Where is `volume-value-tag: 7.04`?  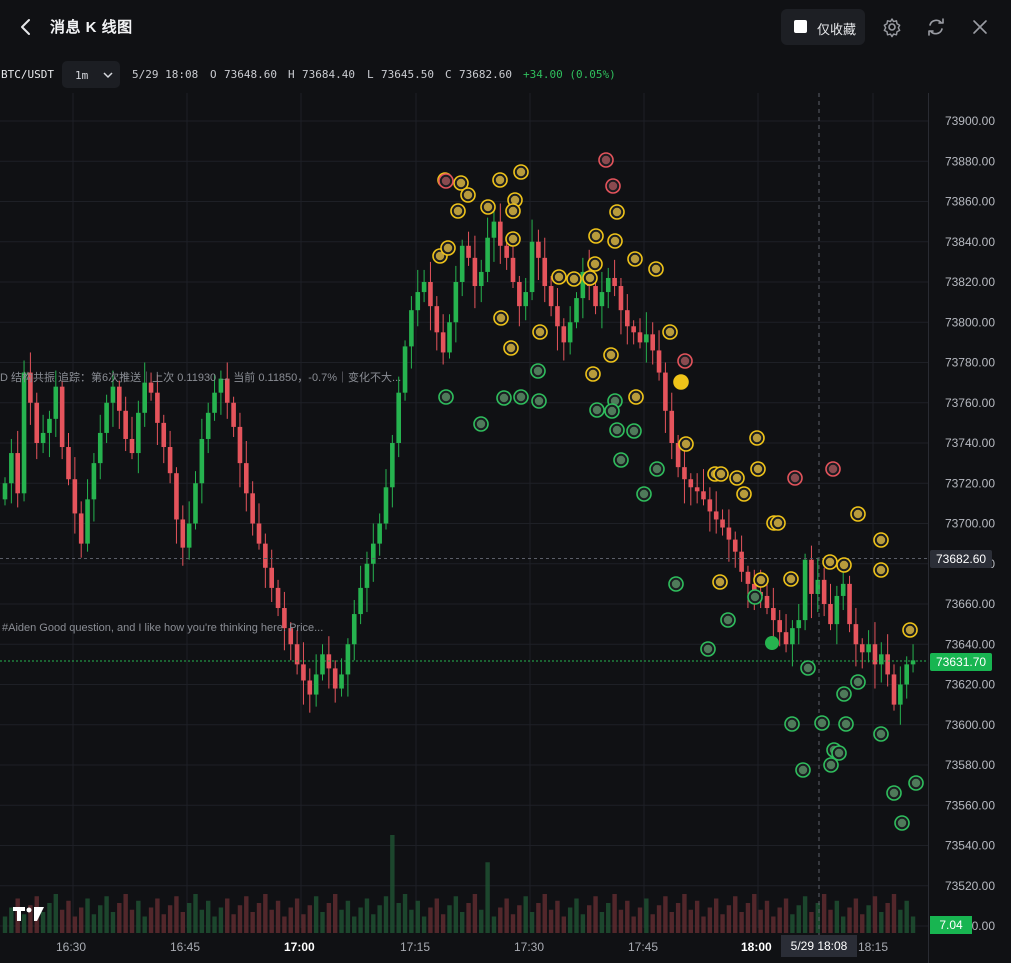
volume-value-tag: 7.04 is located at coordinates (951, 925).